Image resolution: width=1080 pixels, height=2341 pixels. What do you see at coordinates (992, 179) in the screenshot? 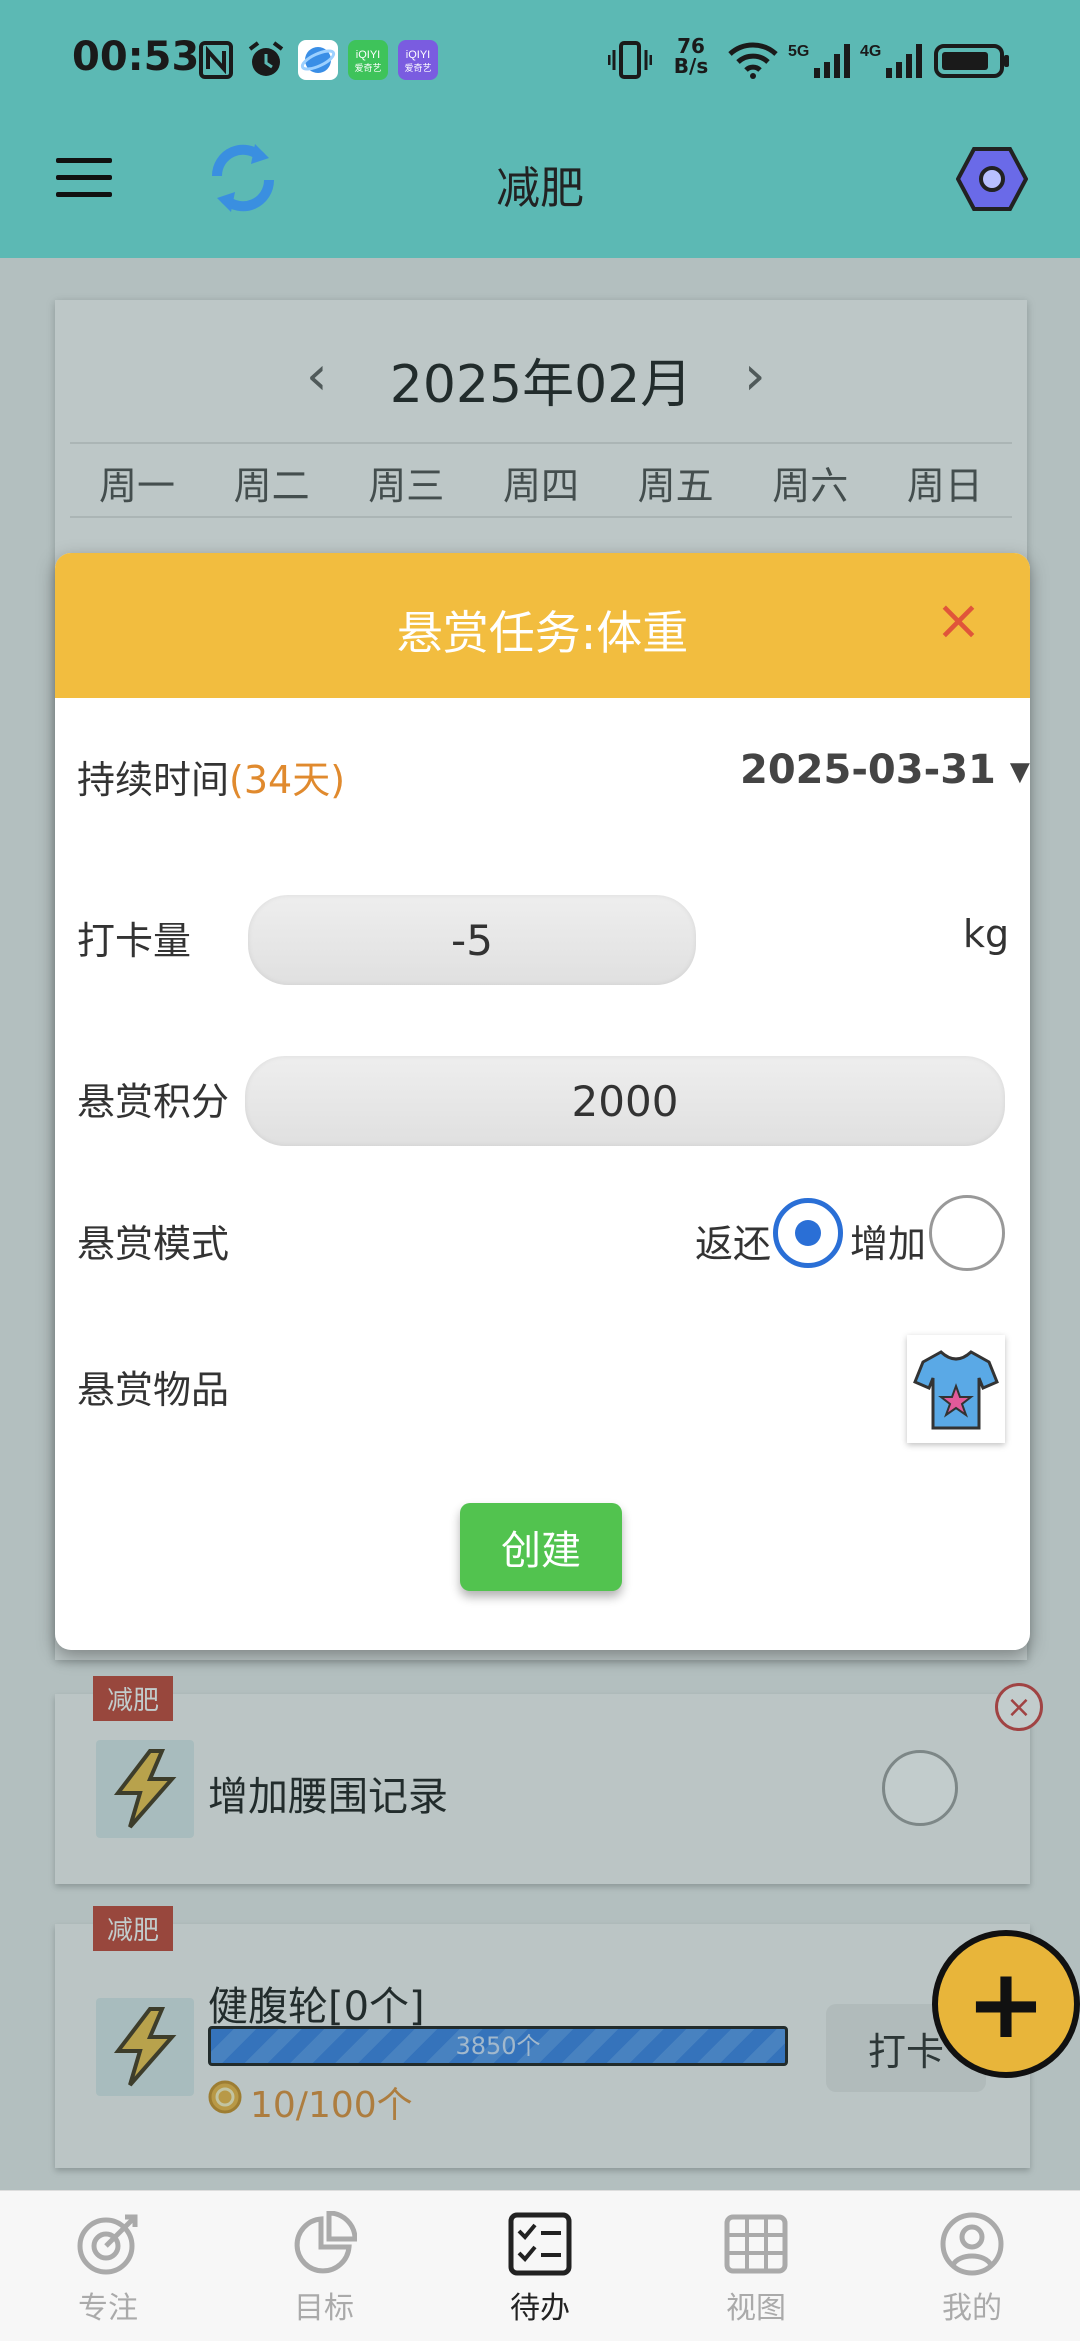
I see `settings-icon` at bounding box center [992, 179].